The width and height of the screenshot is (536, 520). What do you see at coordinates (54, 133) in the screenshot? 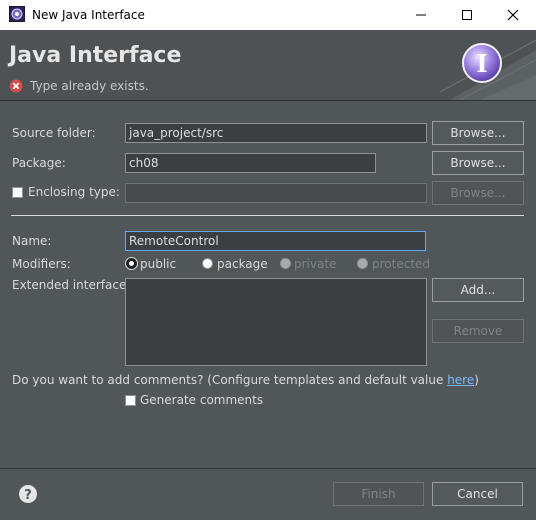
I see `source-folder-label: Source folder:` at bounding box center [54, 133].